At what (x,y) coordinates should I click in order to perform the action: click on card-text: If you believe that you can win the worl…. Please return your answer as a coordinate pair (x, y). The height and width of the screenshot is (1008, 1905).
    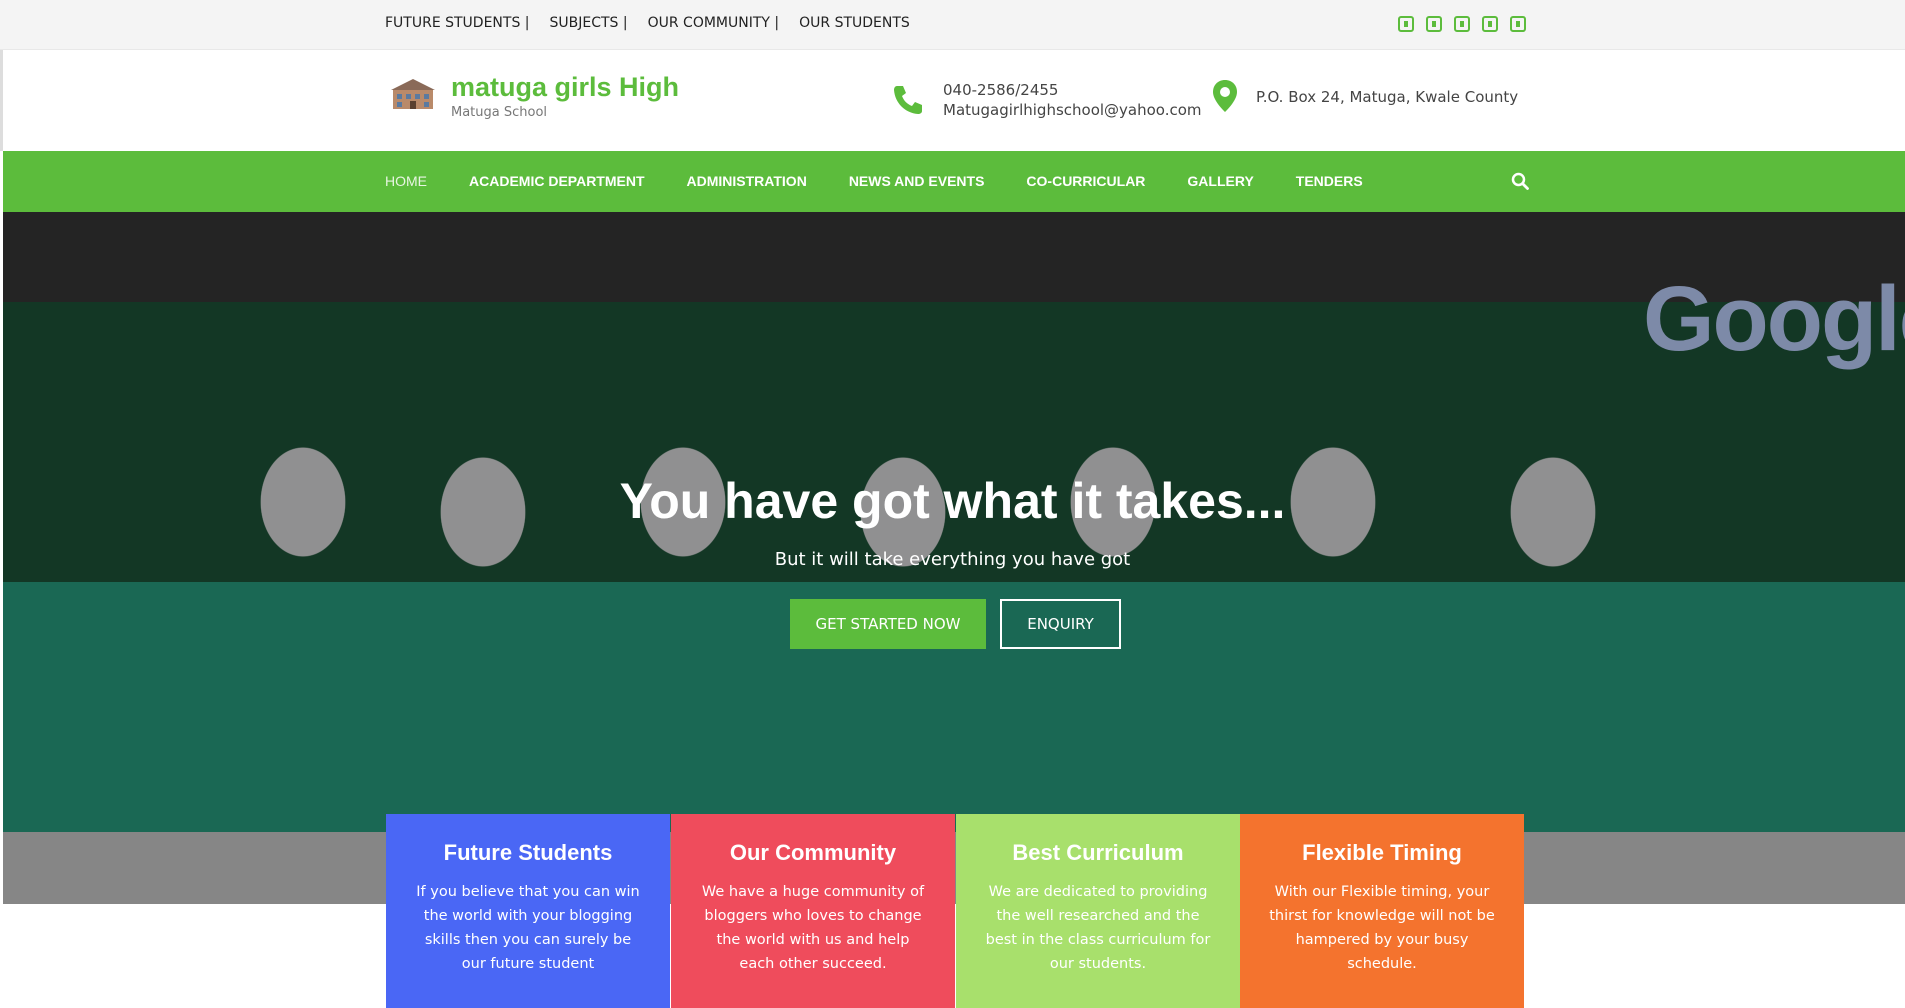
    Looking at the image, I should click on (528, 928).